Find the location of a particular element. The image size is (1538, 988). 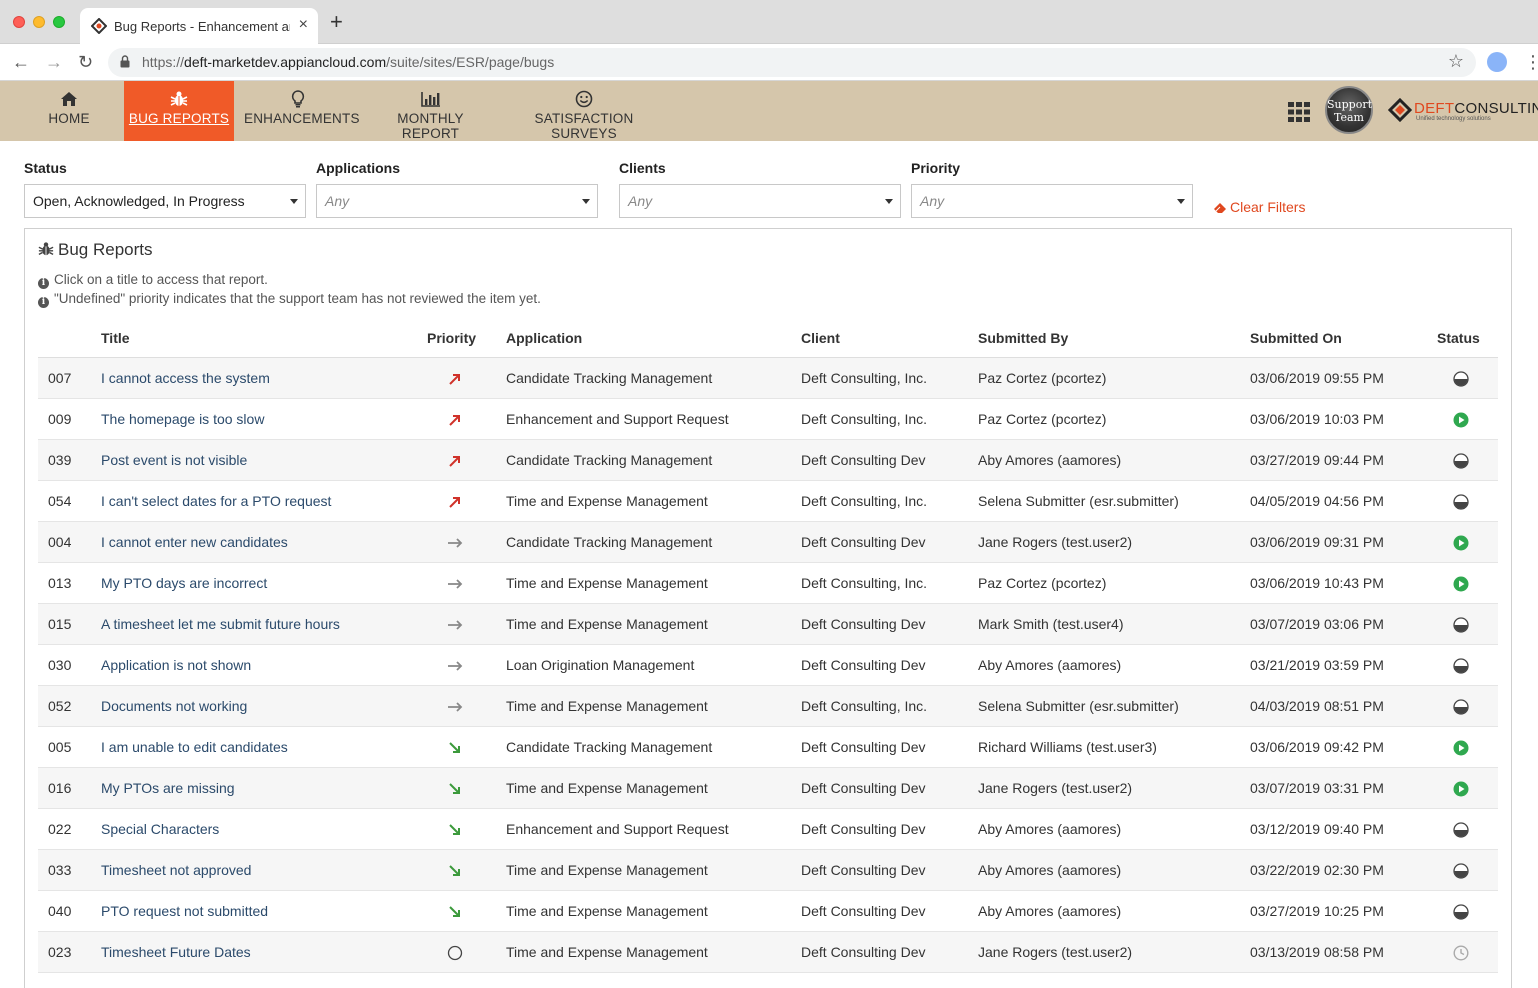

new-tab-icon: + is located at coordinates (336, 22).